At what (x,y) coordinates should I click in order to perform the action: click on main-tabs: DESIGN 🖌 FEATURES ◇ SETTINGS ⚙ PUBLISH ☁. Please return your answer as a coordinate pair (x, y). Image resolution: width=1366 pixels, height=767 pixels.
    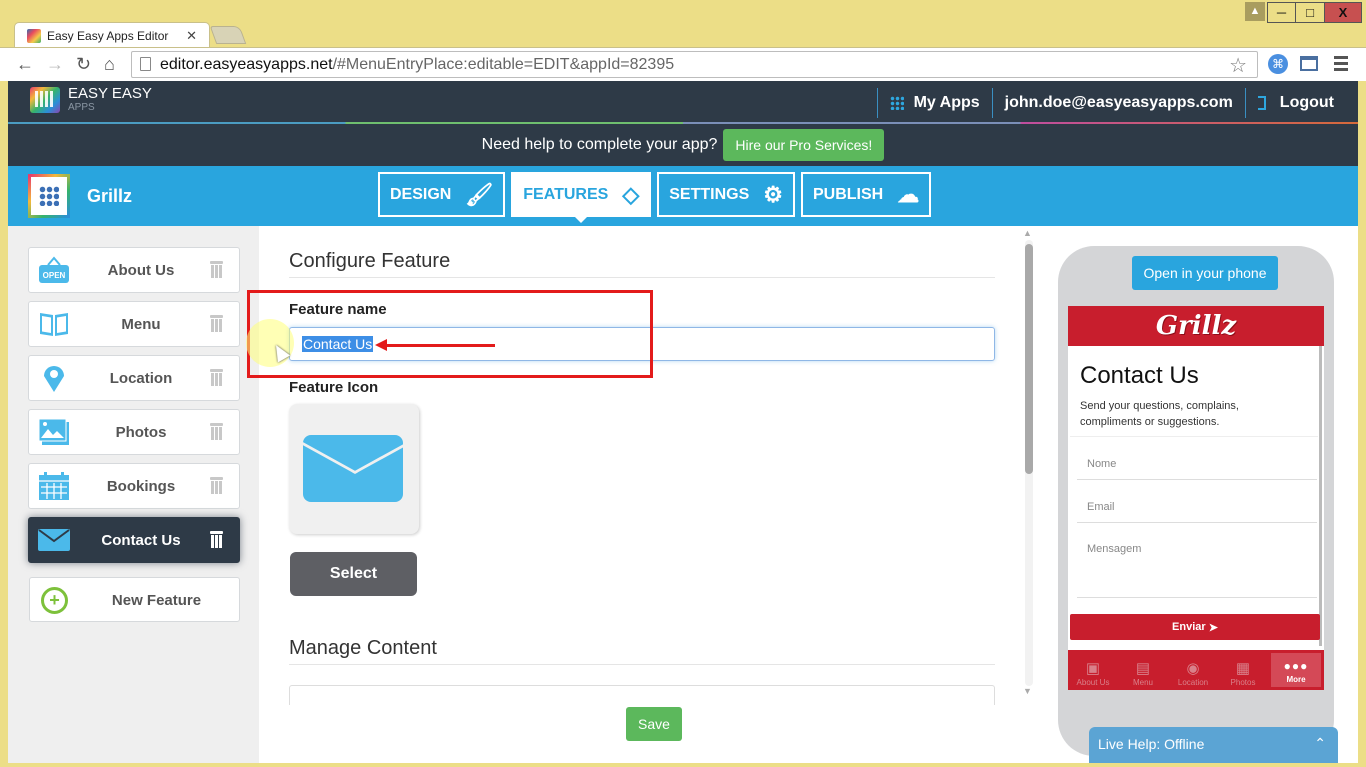
    Looking at the image, I should click on (657, 197).